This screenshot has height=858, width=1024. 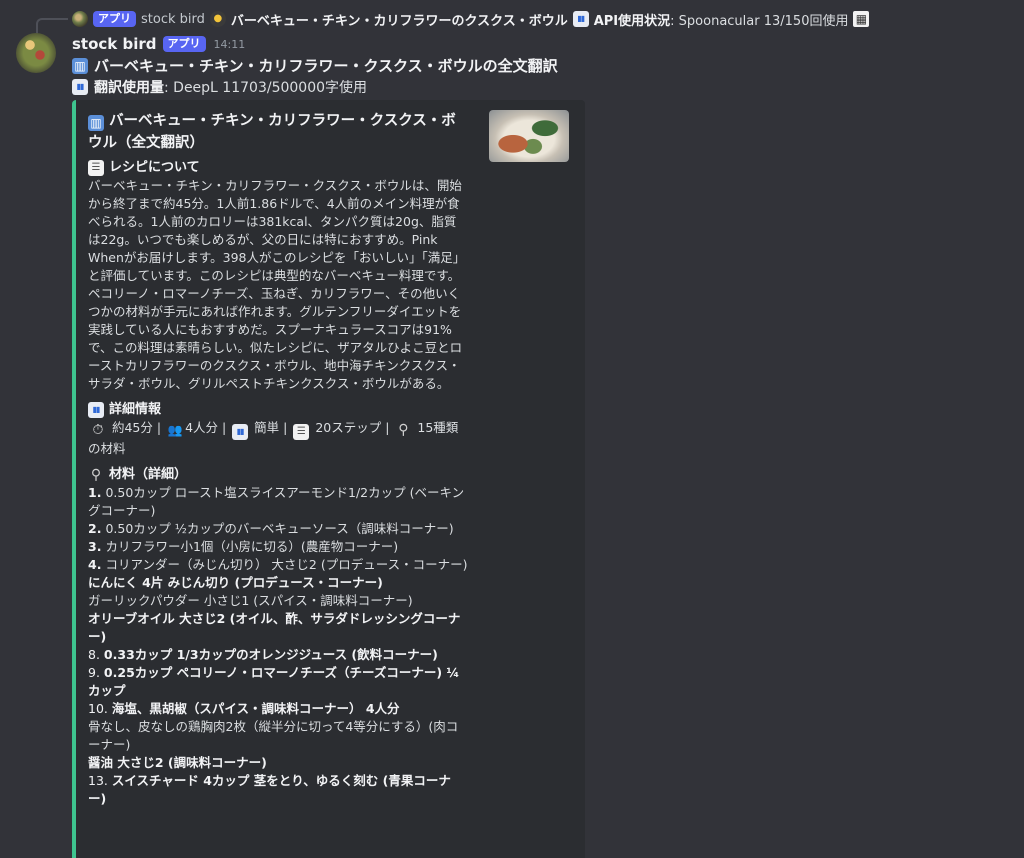 What do you see at coordinates (399, 19) in the screenshot?
I see `reply-title: バーベキュー・チキン・カリフラワーのクスクス・ボウル` at bounding box center [399, 19].